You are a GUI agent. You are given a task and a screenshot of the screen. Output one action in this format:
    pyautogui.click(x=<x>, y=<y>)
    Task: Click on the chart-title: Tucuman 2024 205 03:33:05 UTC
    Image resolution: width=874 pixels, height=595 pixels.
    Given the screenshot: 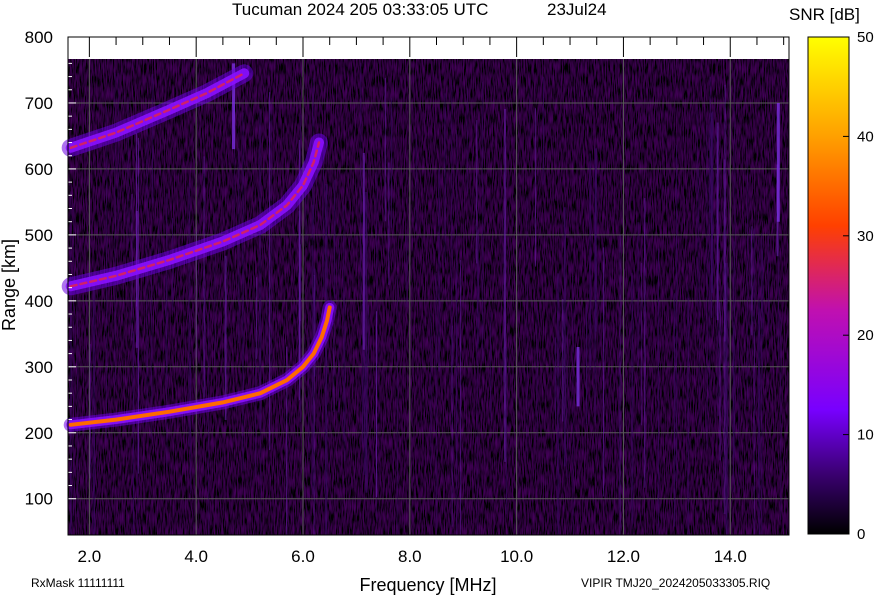 What is the action you would take?
    pyautogui.click(x=360, y=9)
    